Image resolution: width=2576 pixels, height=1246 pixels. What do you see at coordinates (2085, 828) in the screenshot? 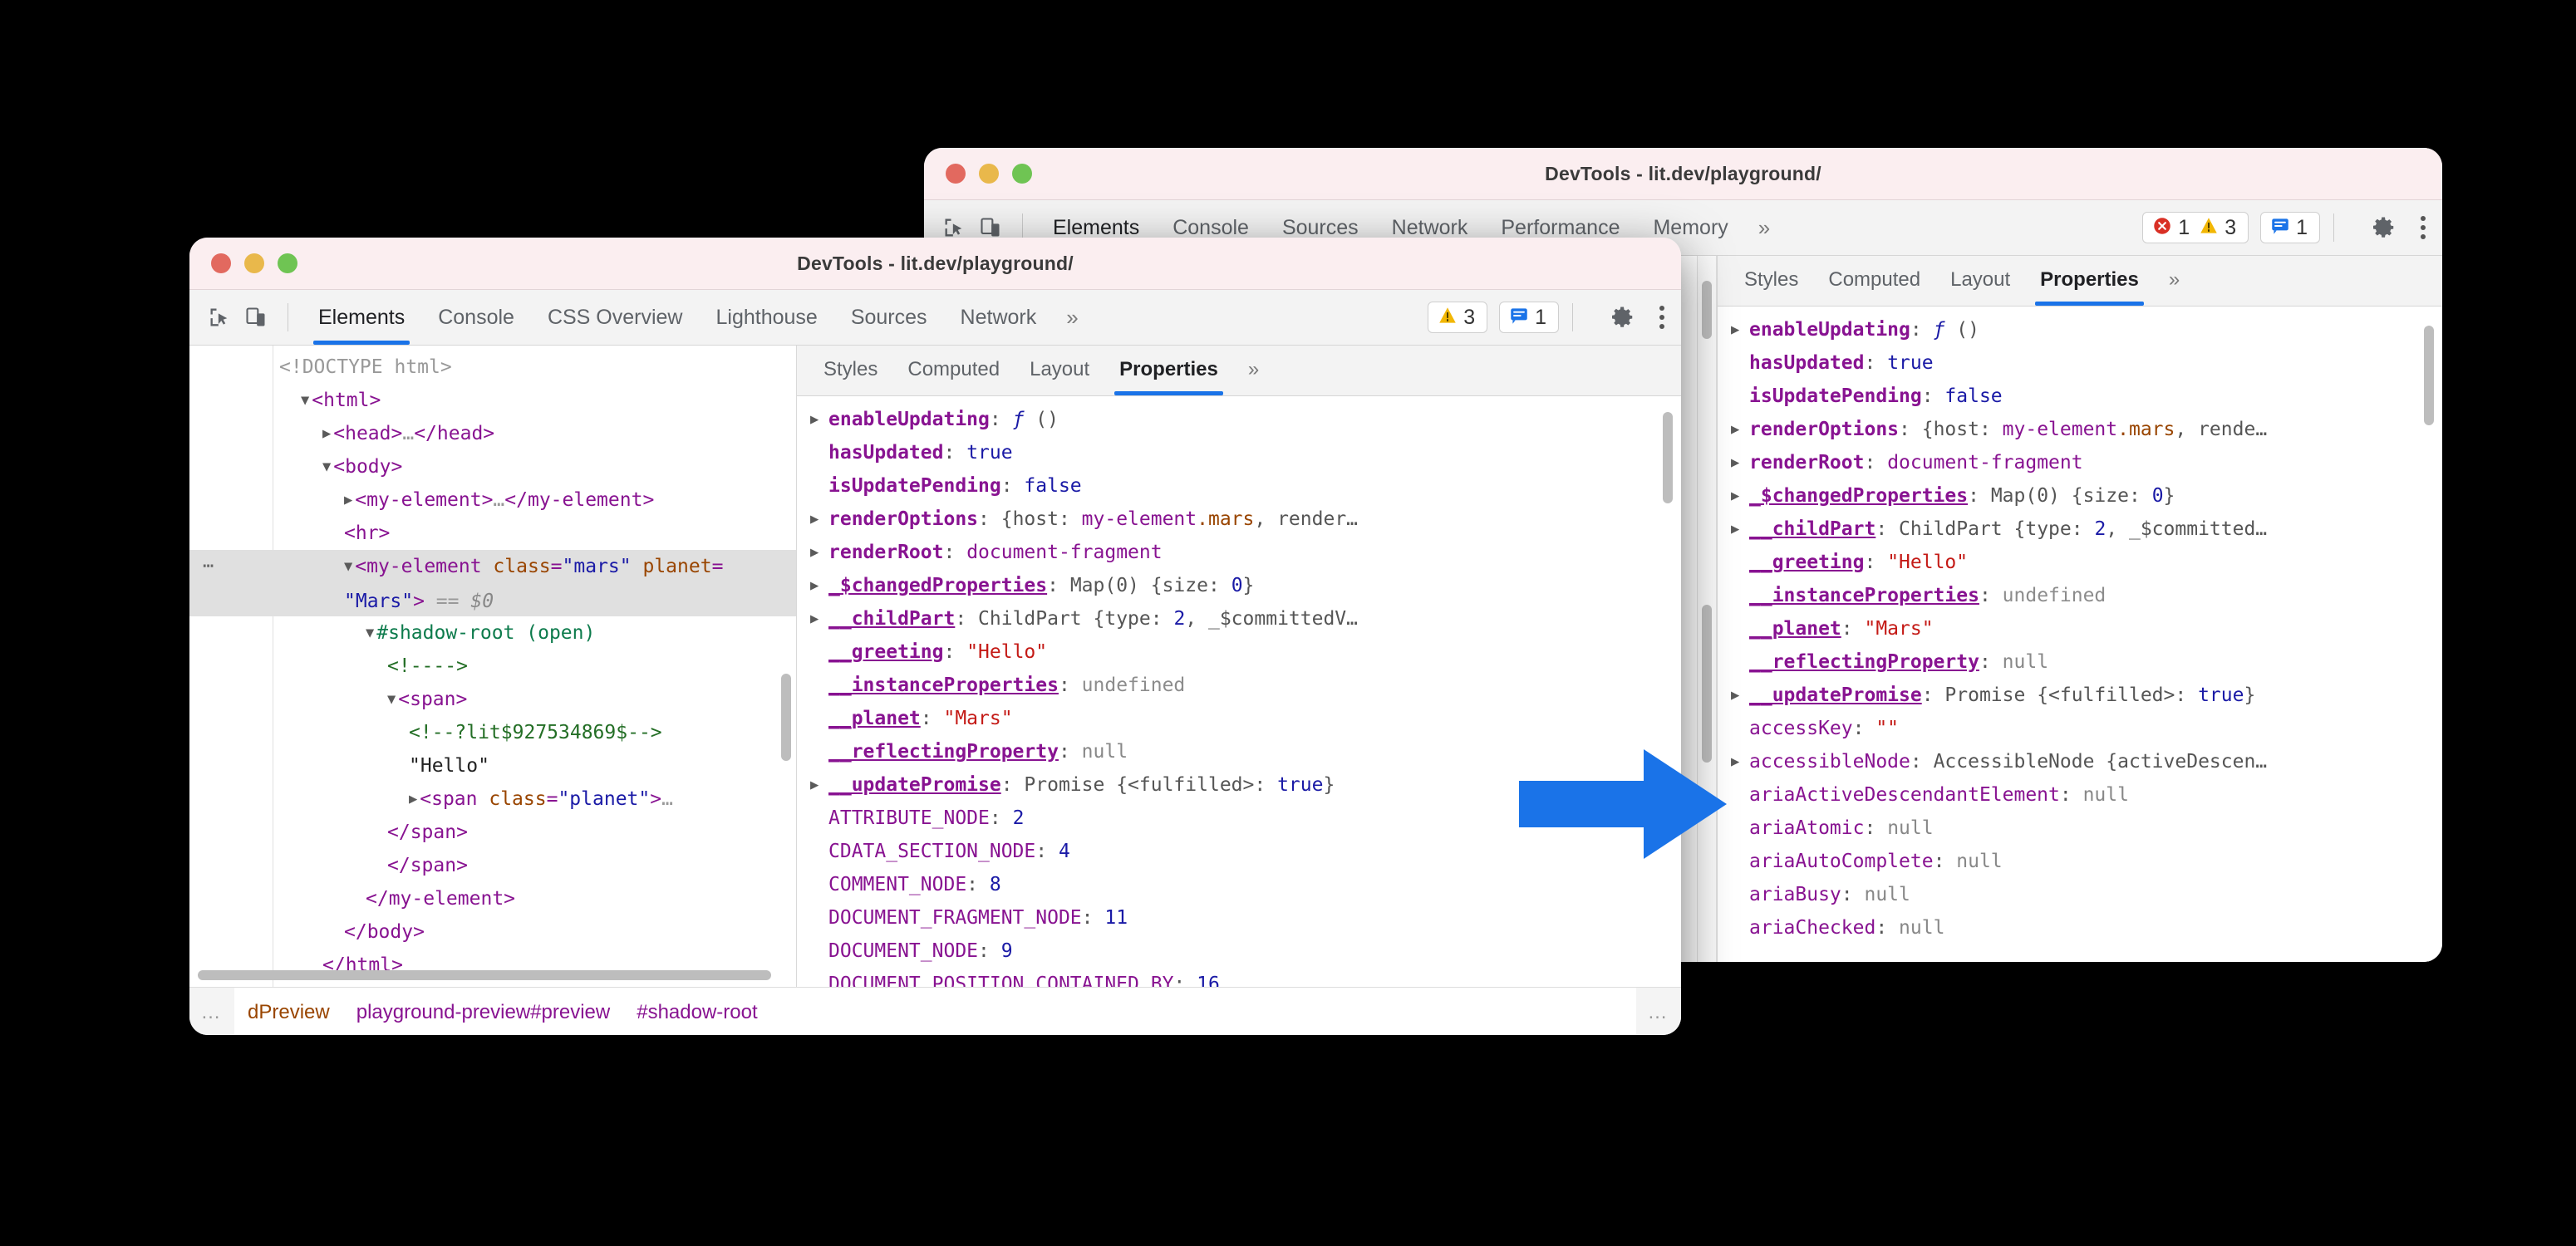
I see `back-property-row: ariaAtomic: null` at bounding box center [2085, 828].